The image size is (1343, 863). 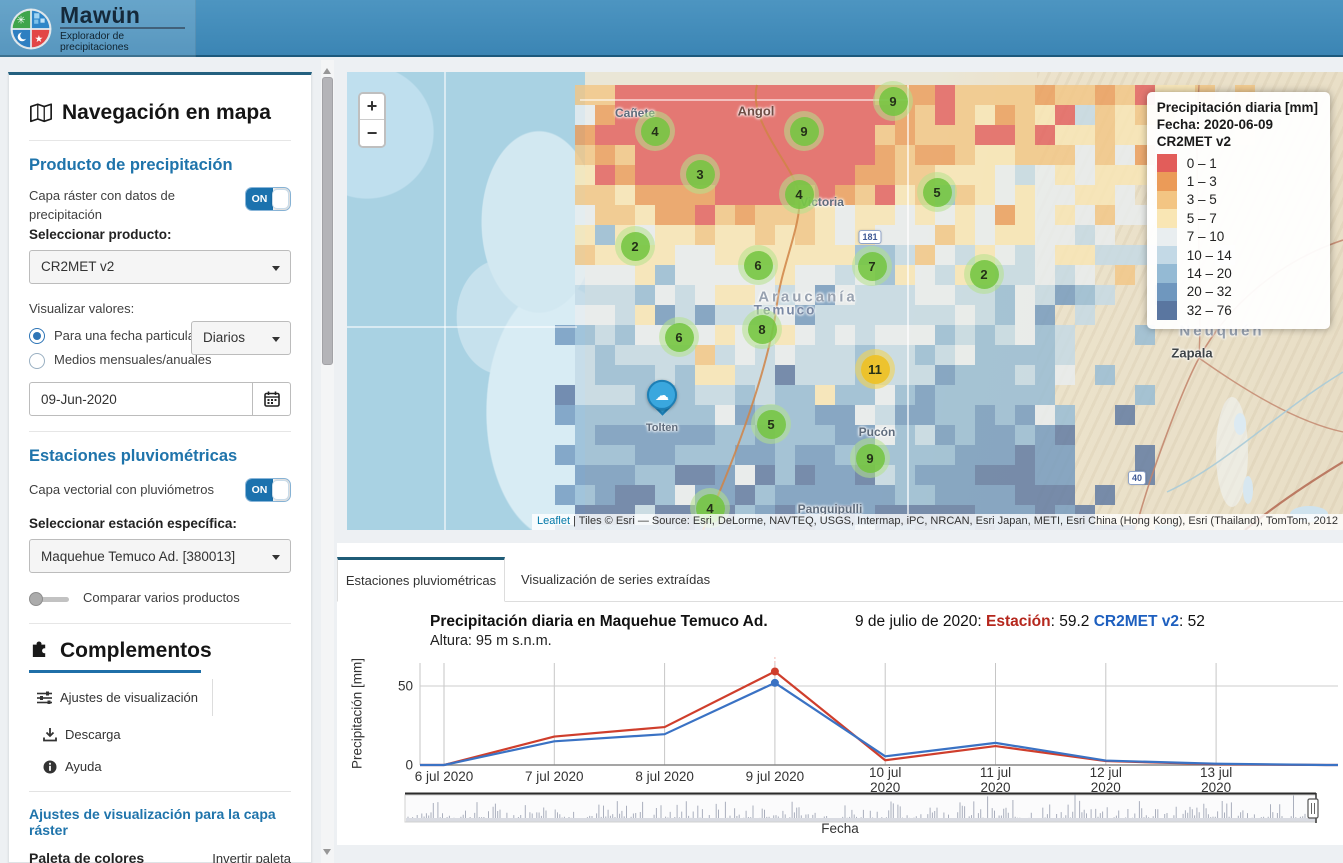 I want to click on compare-products-toggle: Comparar varios productos, so click(x=160, y=598).